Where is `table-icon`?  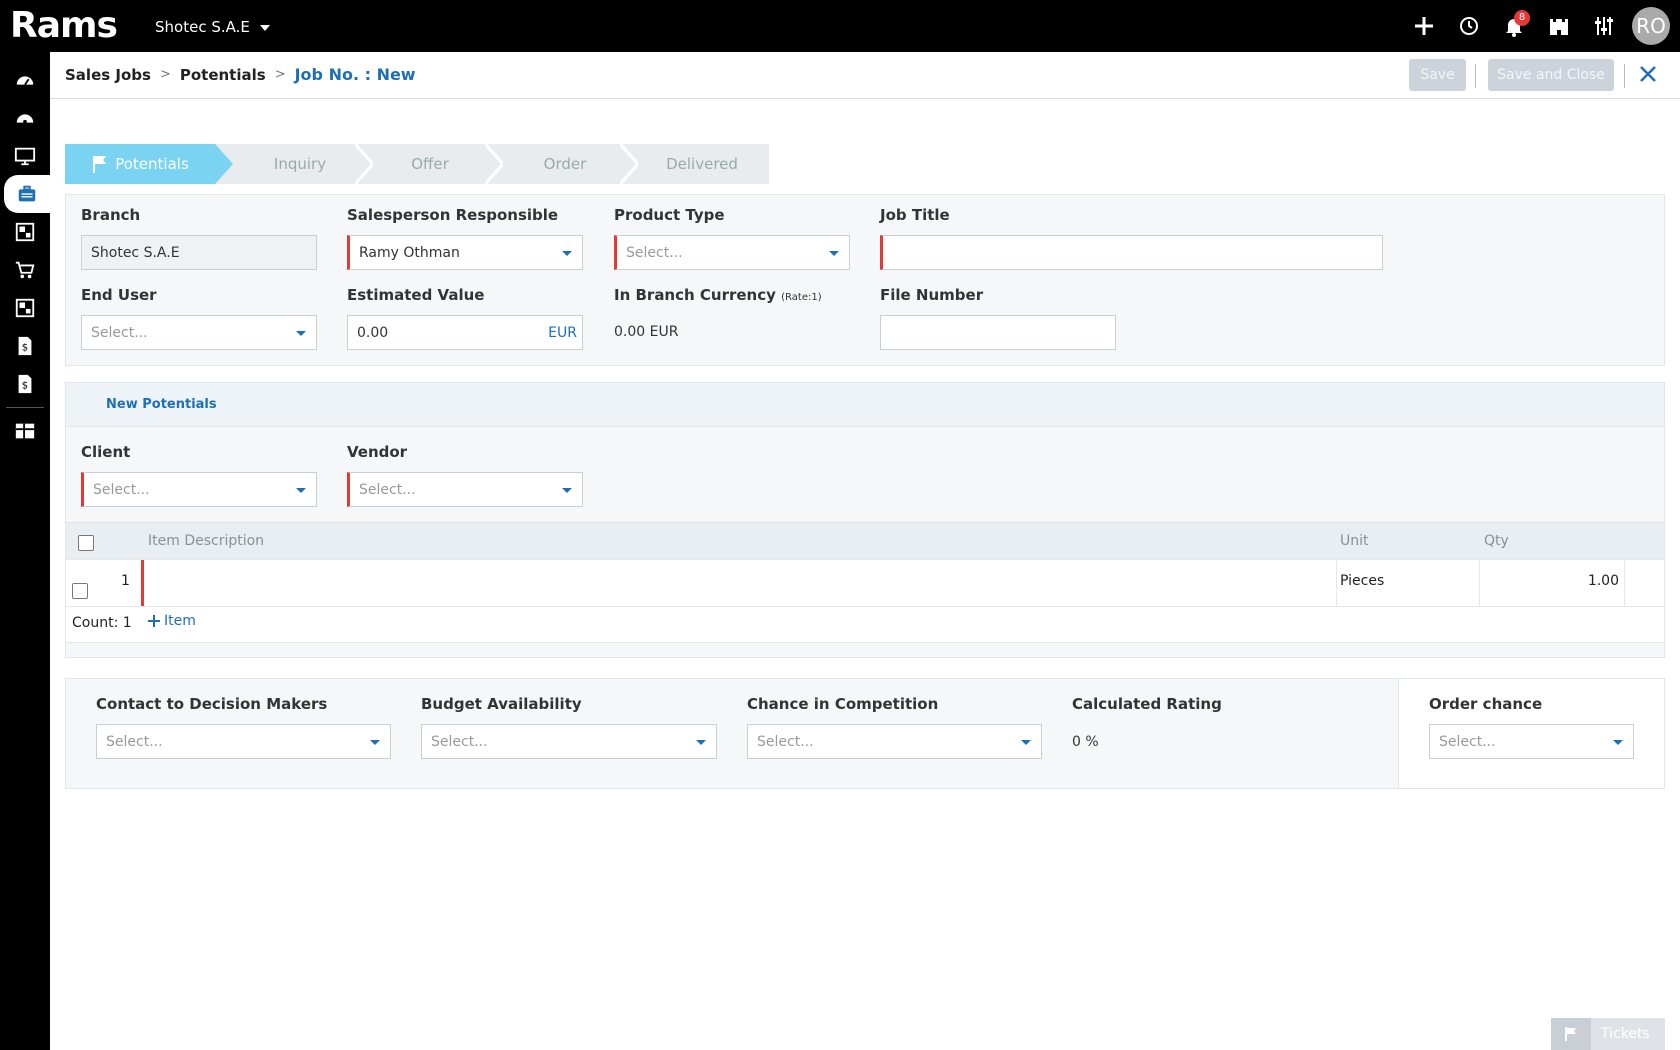 table-icon is located at coordinates (25, 431).